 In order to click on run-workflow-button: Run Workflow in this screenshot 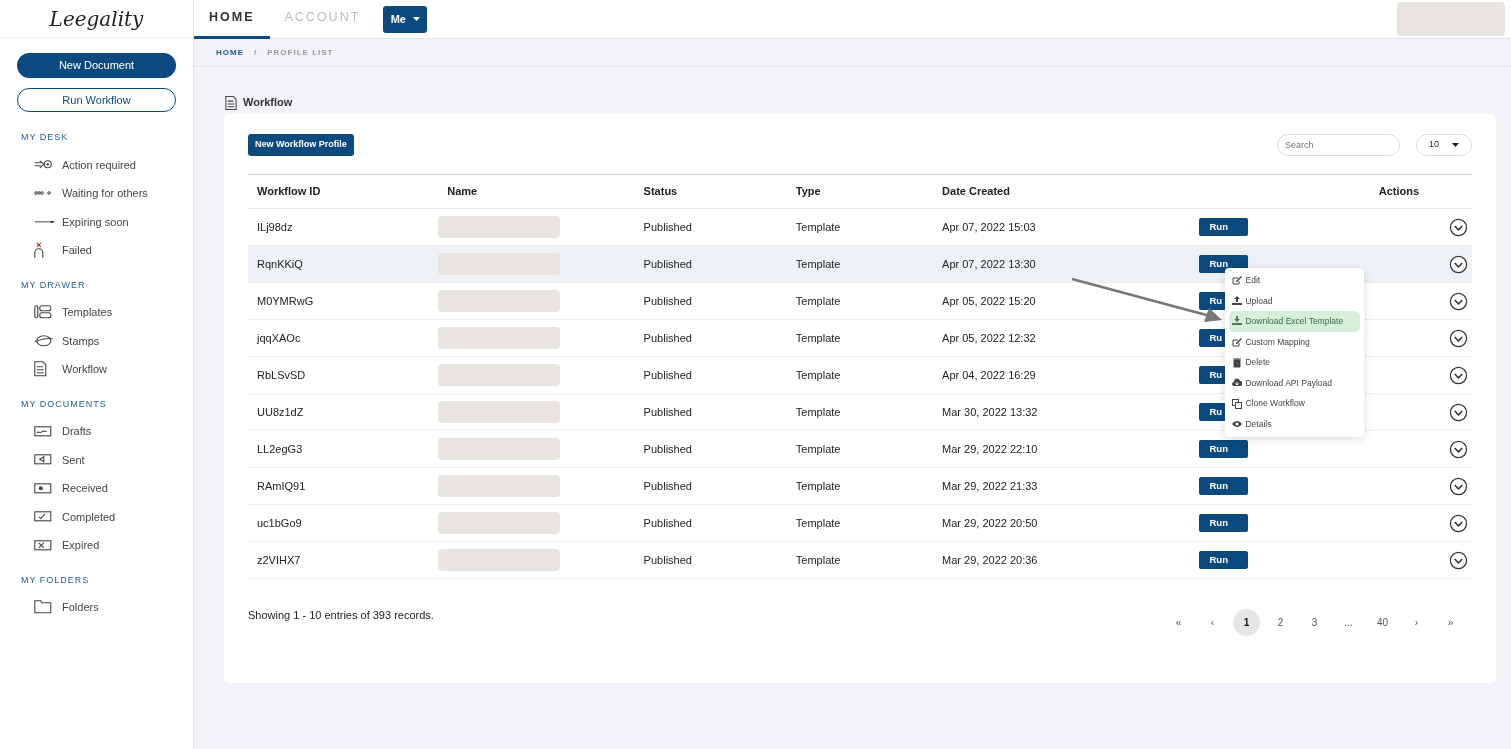, I will do `click(96, 99)`.